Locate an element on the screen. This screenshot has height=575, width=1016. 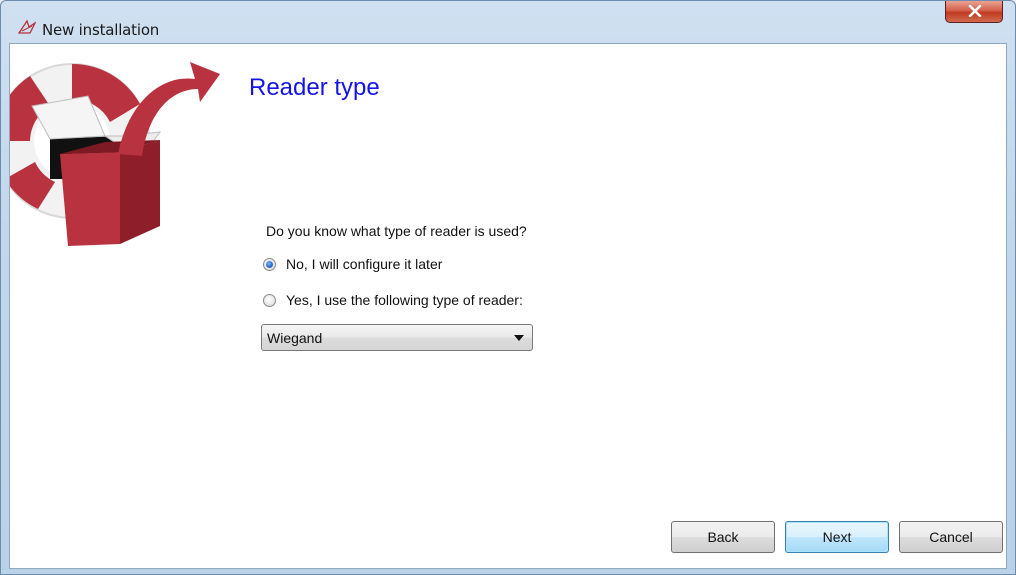
close-icon is located at coordinates (975, 11).